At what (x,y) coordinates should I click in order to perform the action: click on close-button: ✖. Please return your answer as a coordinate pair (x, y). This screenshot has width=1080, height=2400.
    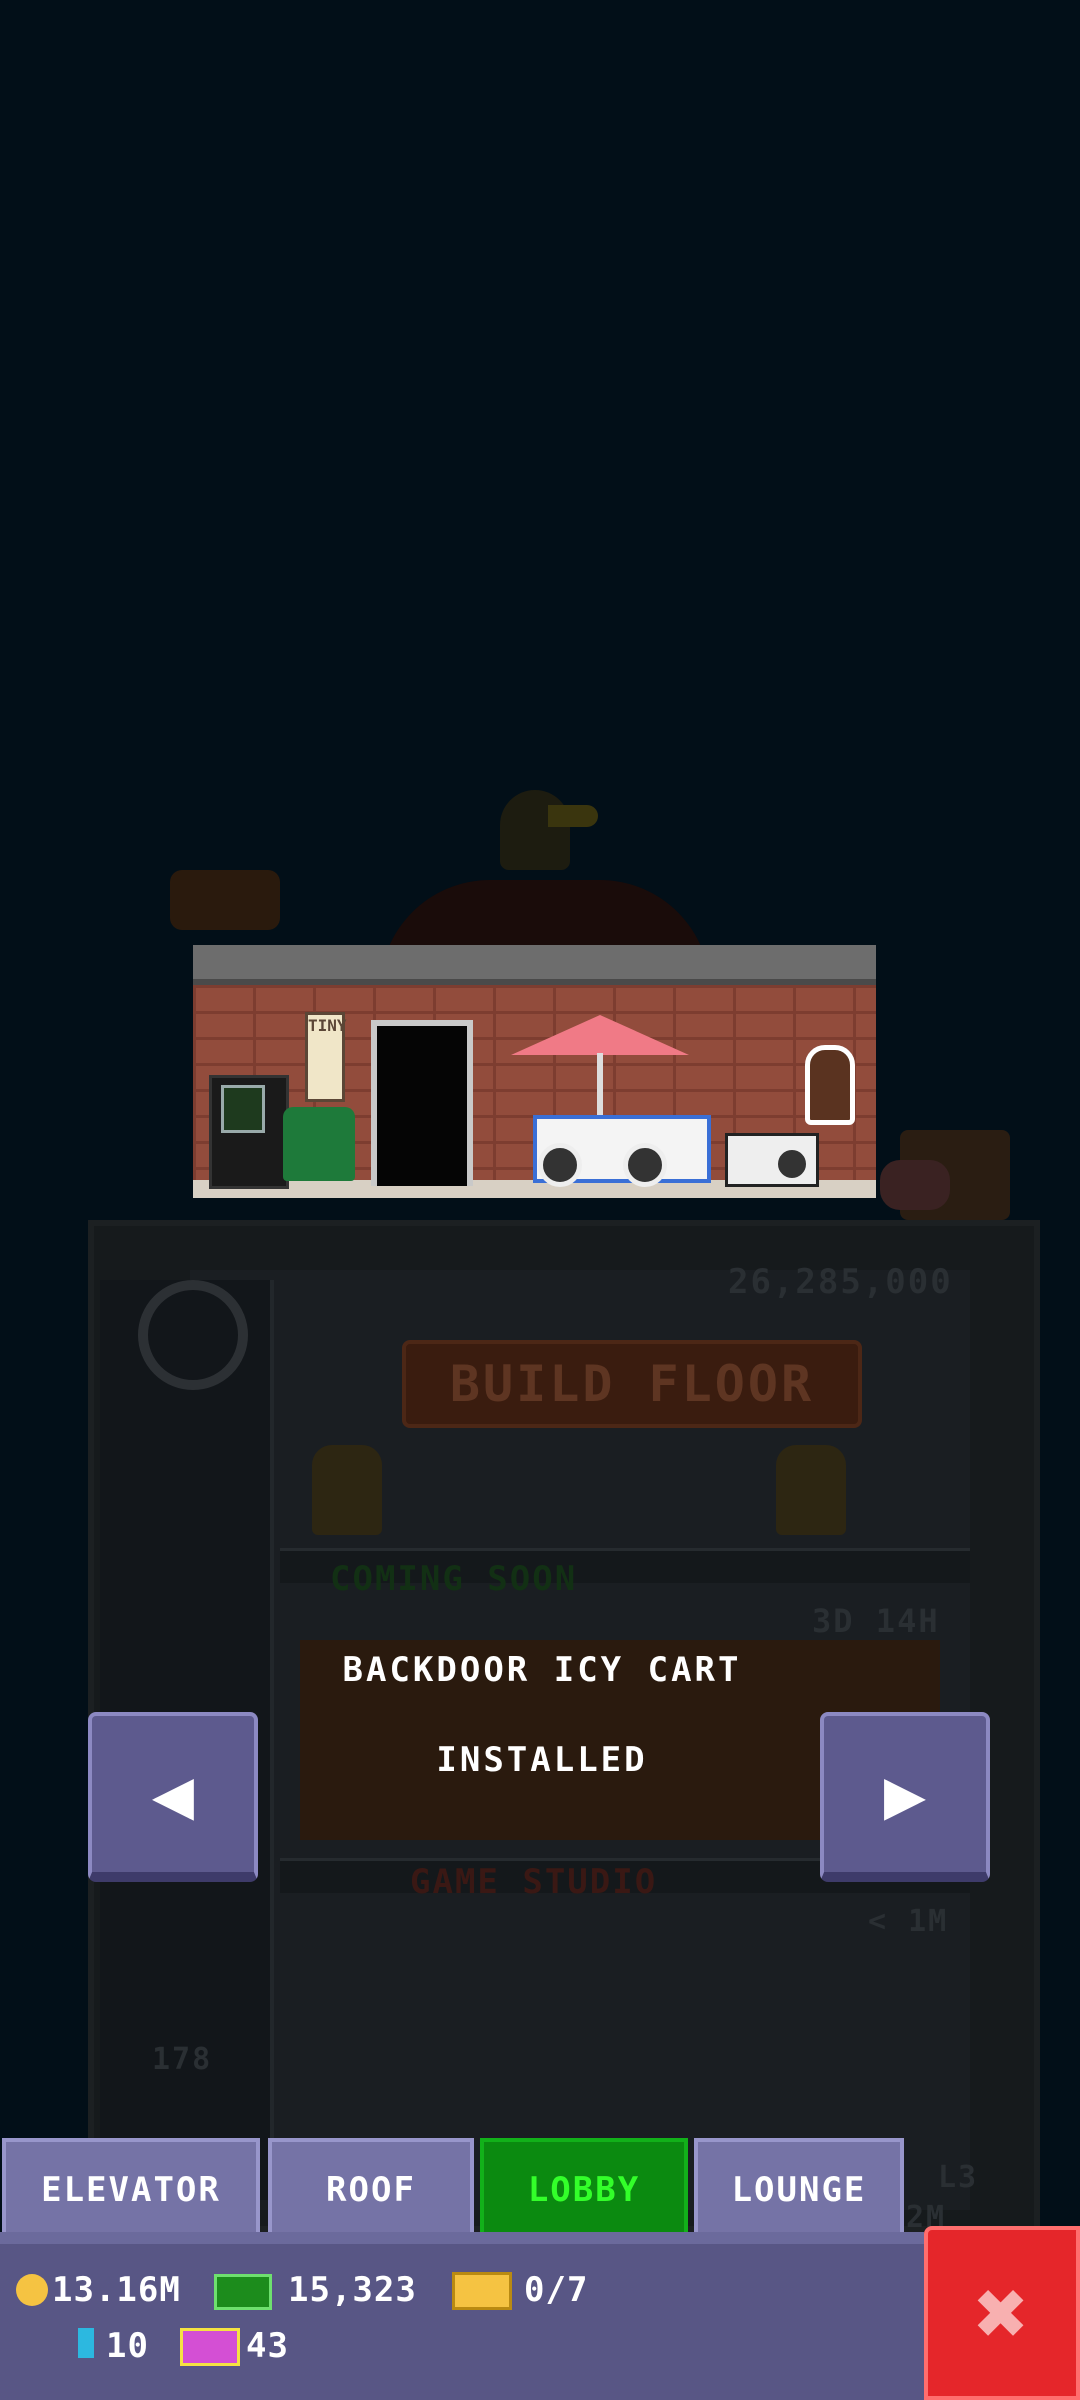
    Looking at the image, I should click on (1002, 2313).